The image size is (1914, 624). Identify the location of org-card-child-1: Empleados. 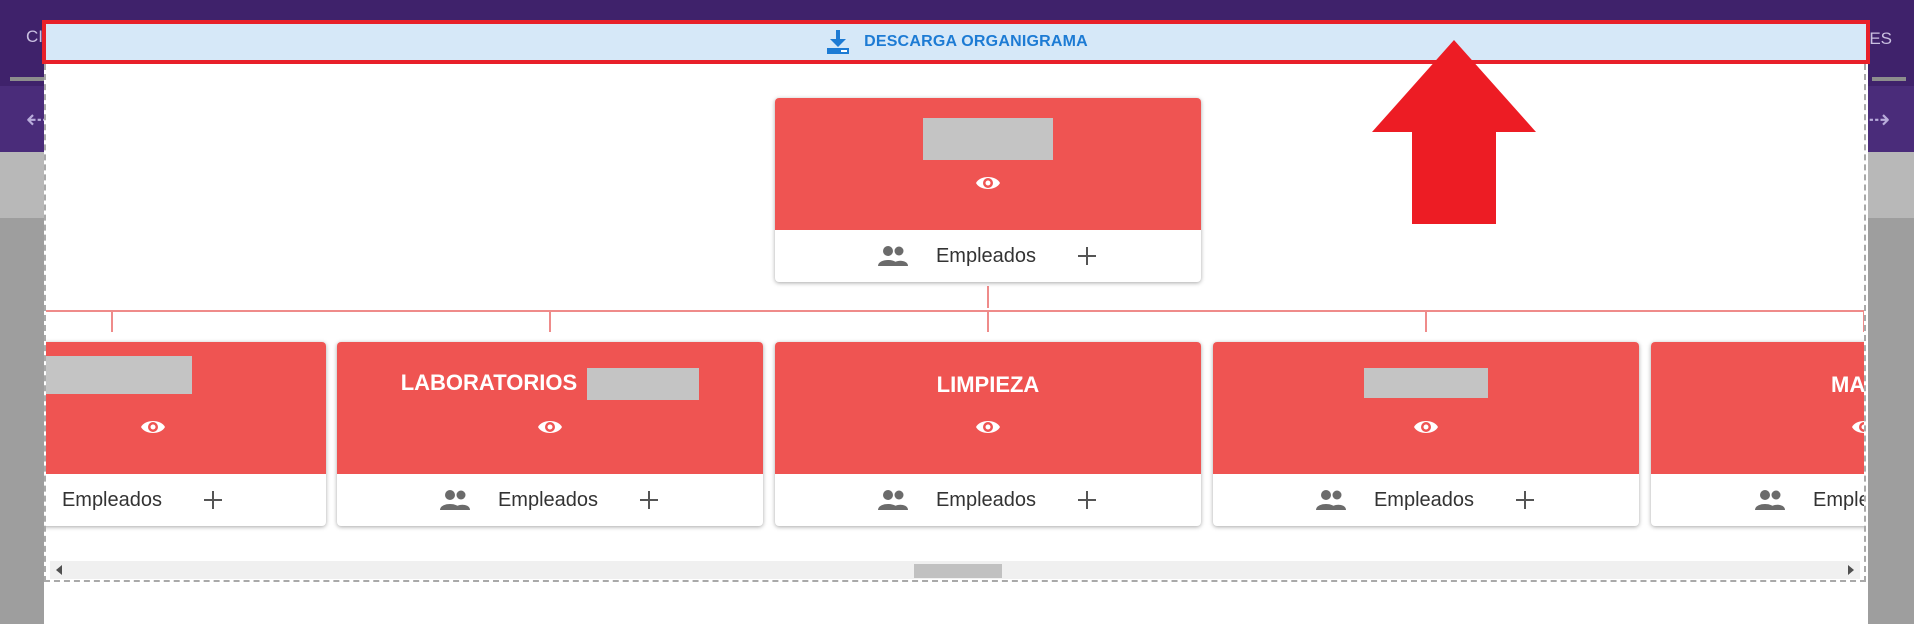
(186, 434).